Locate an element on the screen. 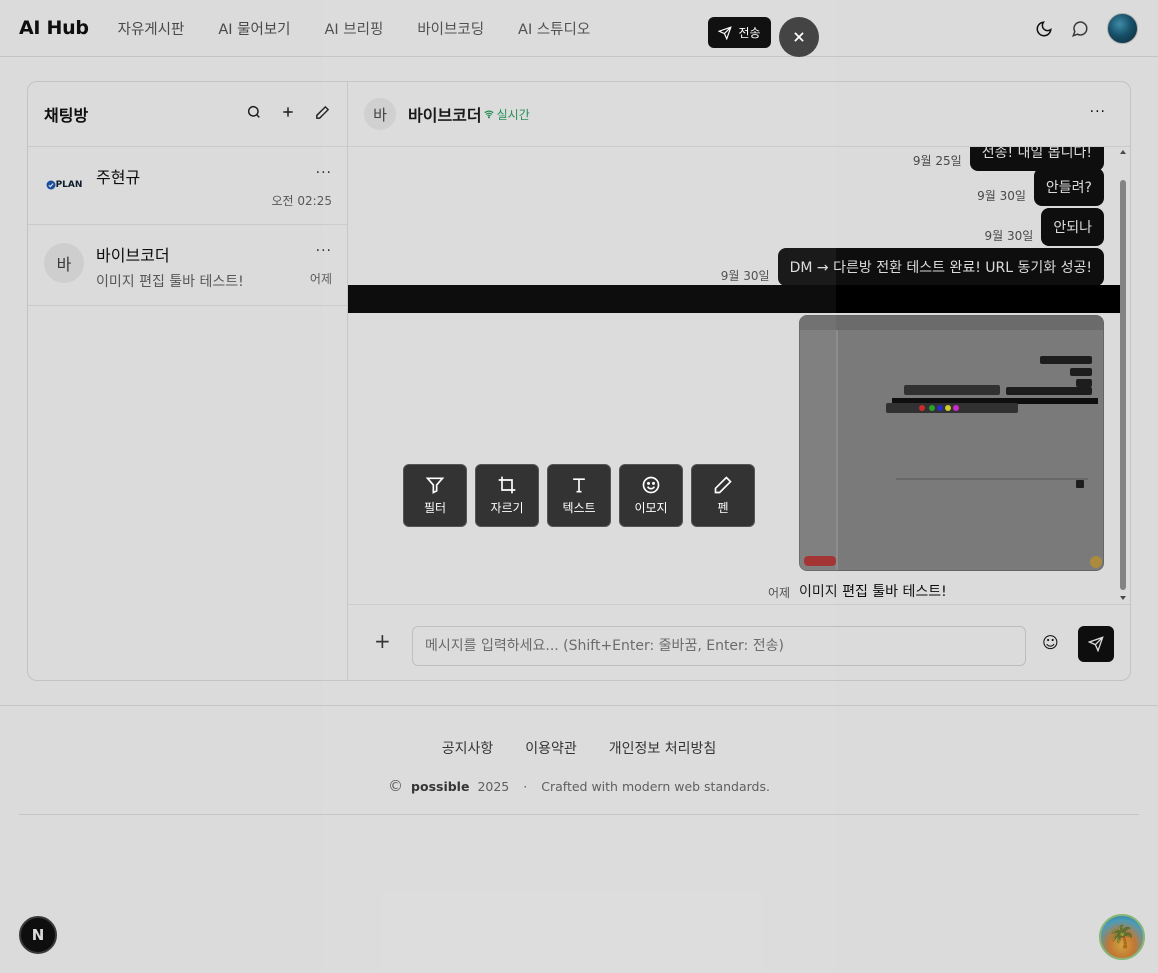 This screenshot has height=973, width=1158. close-icon is located at coordinates (799, 37).